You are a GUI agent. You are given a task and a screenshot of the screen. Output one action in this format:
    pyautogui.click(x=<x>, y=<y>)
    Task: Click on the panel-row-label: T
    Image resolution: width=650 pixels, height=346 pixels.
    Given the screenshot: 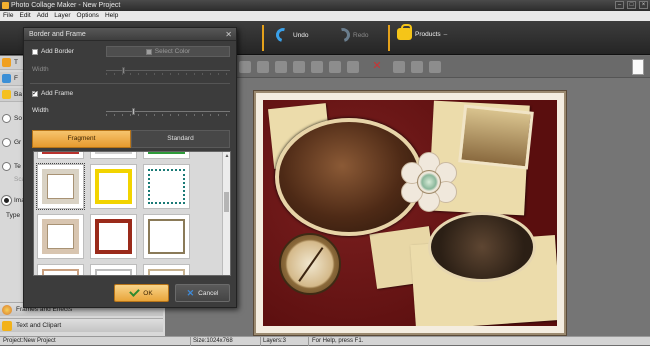 What is the action you would take?
    pyautogui.click(x=16, y=62)
    